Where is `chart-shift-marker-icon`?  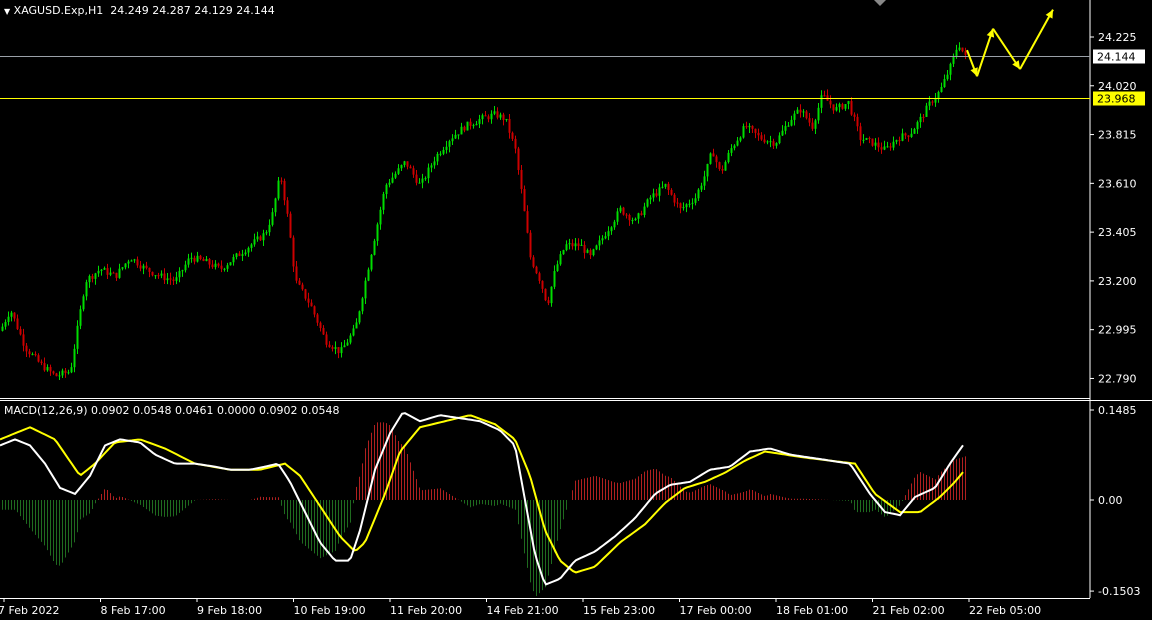 chart-shift-marker-icon is located at coordinates (880, 3).